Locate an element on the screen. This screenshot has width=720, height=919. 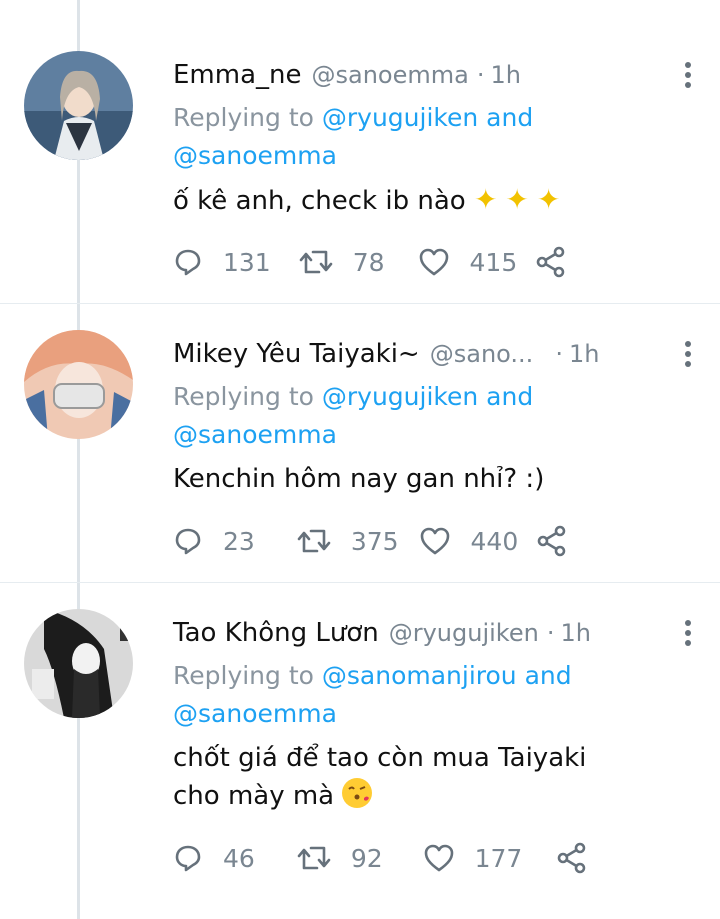
like-button: 415 is located at coordinates (468, 262).